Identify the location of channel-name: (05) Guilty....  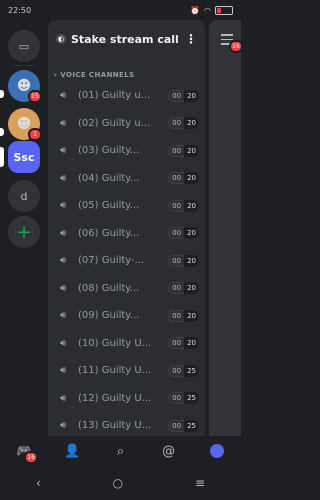
(109, 206).